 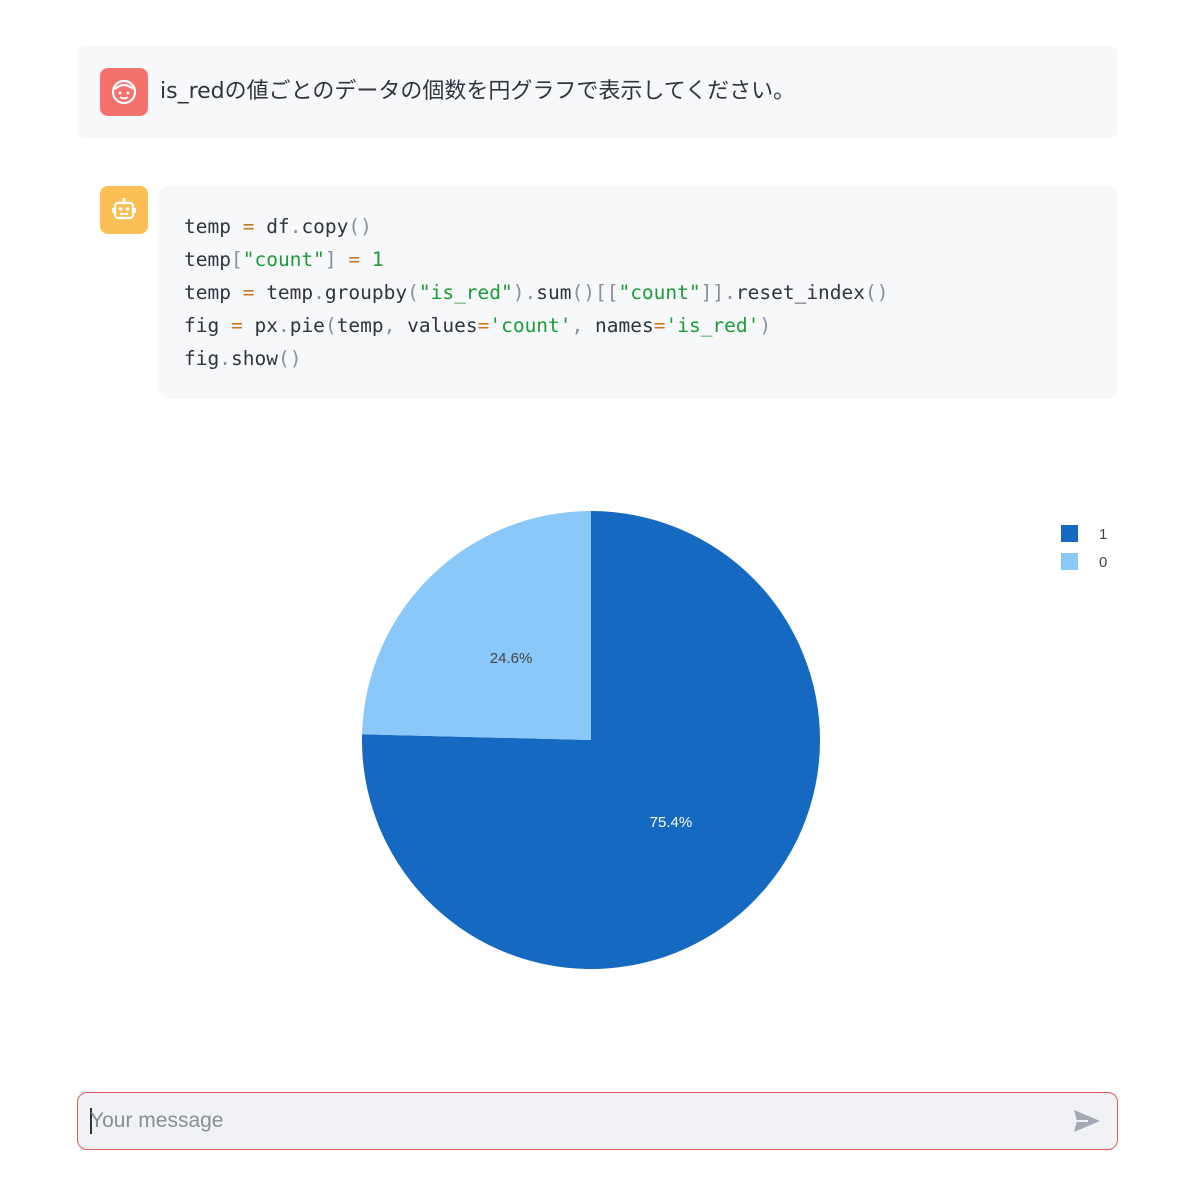 What do you see at coordinates (254, 358) in the screenshot?
I see `code-token: show` at bounding box center [254, 358].